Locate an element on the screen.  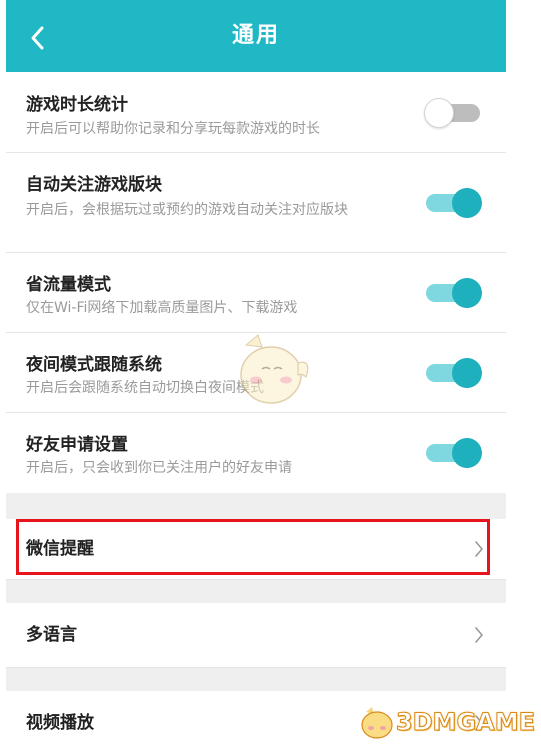
night-mode-toggle is located at coordinates (453, 373).